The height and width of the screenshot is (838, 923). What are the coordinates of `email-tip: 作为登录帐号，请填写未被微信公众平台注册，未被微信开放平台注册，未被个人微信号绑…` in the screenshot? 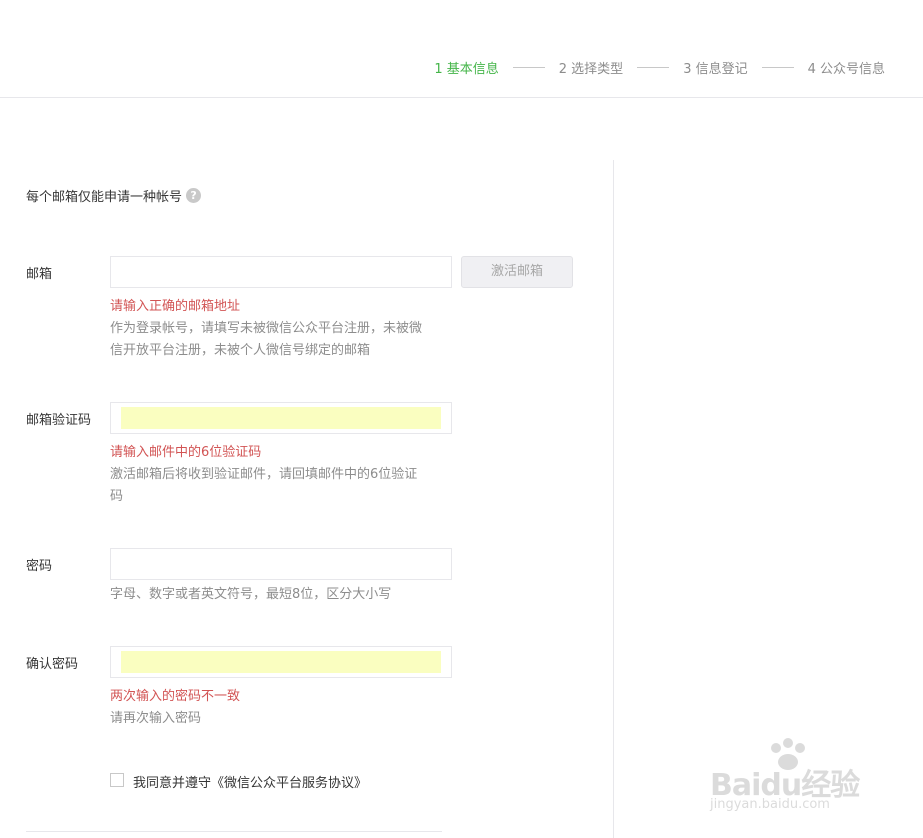 It's located at (266, 339).